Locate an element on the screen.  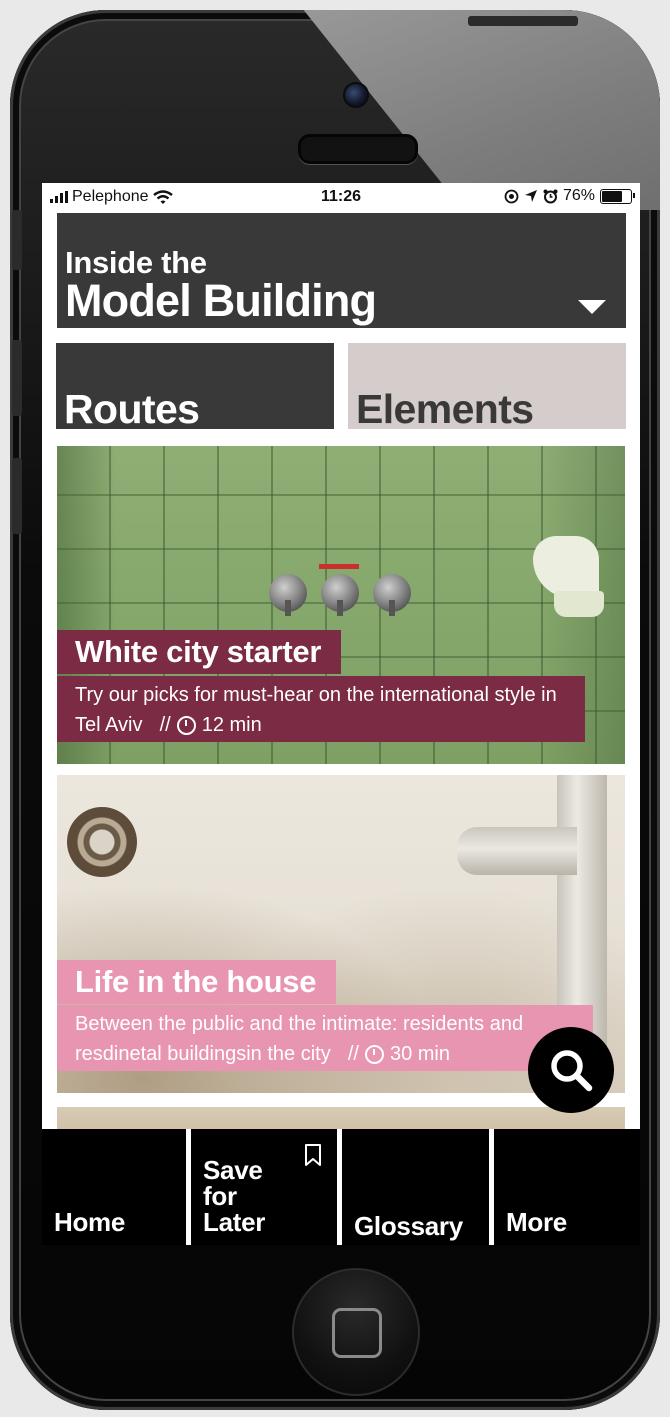
earpiece-speaker is located at coordinates (358, 149).